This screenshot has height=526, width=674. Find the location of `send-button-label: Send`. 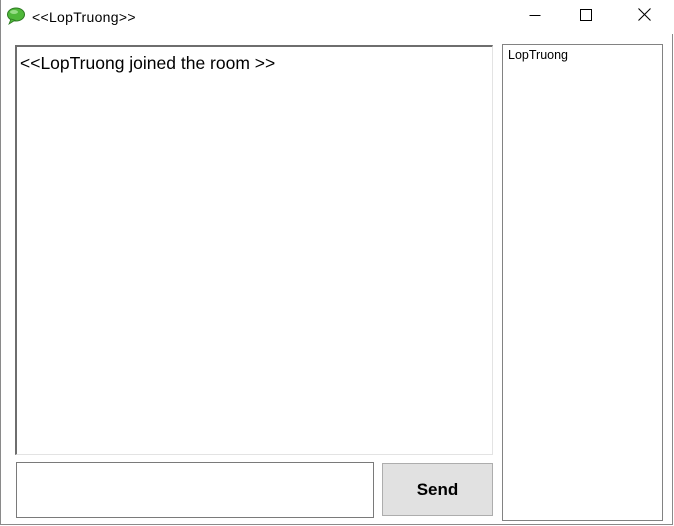

send-button-label: Send is located at coordinates (437, 489).